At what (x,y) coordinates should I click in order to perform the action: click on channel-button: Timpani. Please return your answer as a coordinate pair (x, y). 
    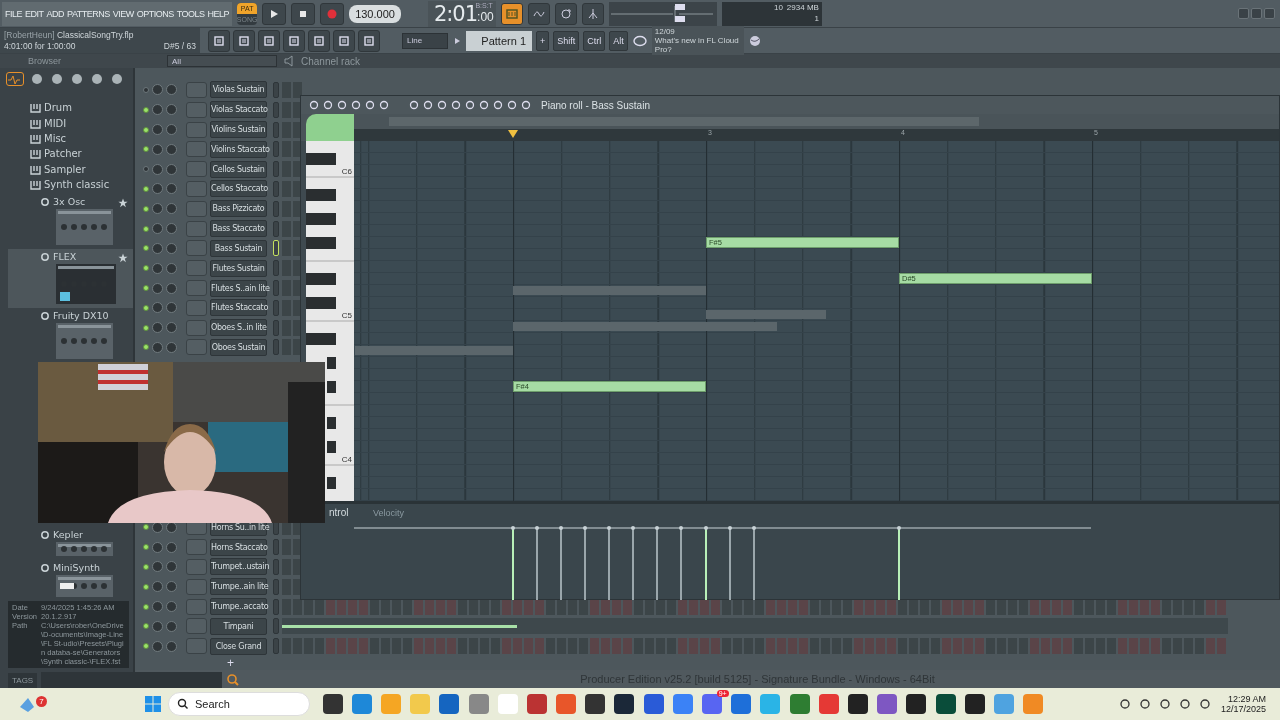
    Looking at the image, I should click on (238, 626).